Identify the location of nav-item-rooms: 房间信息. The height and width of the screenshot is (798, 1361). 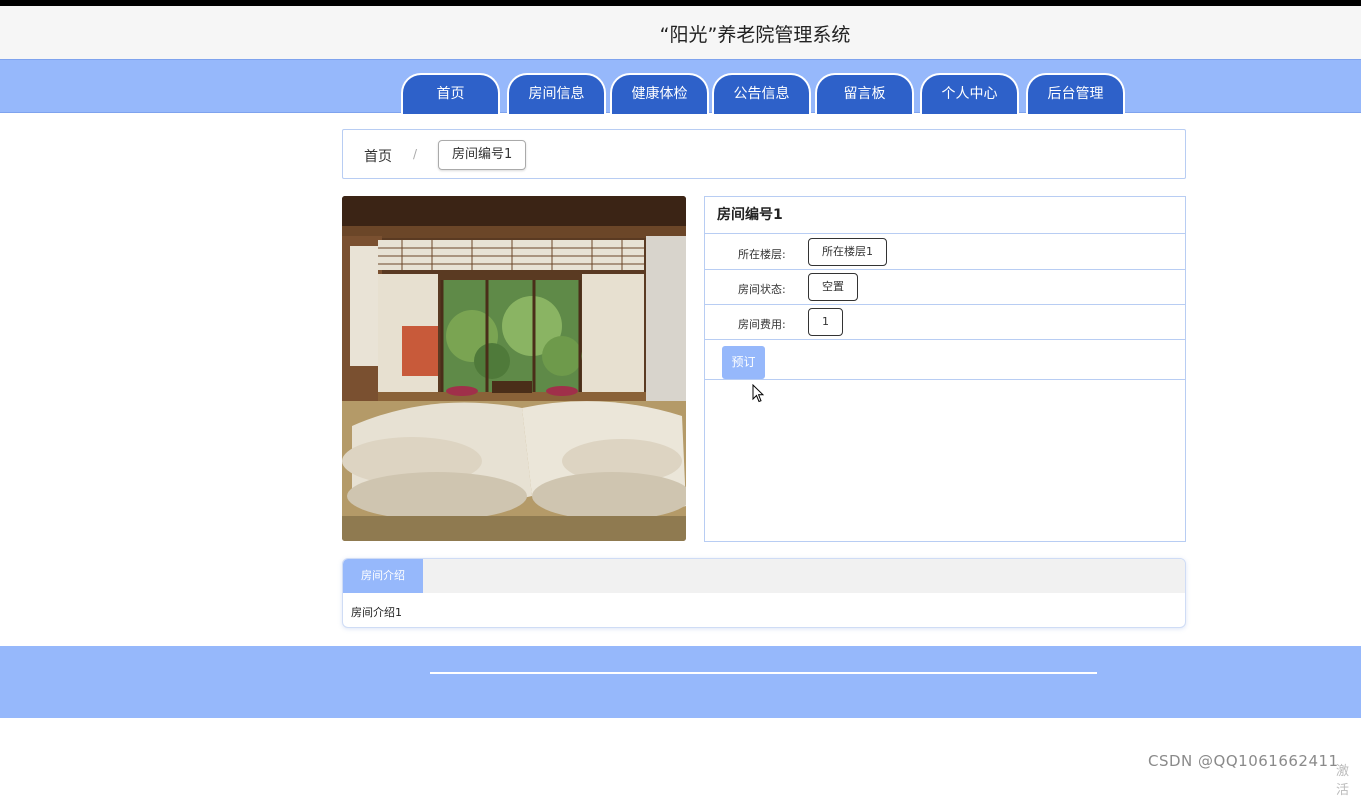
(556, 93).